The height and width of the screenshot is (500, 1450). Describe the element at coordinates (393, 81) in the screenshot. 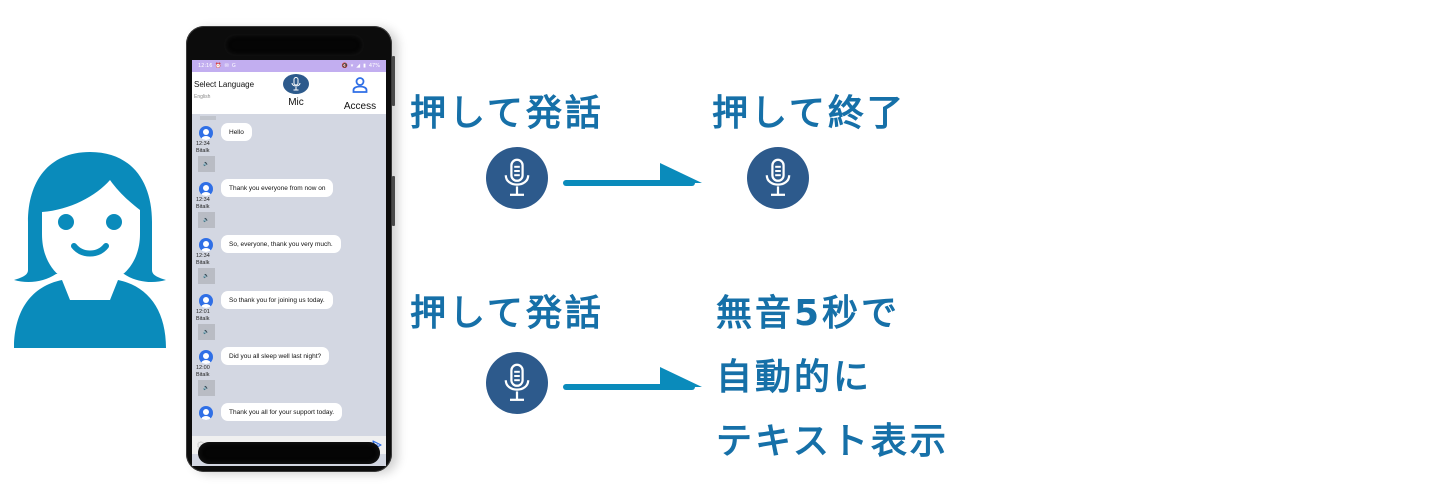

I see `volume-button` at that location.